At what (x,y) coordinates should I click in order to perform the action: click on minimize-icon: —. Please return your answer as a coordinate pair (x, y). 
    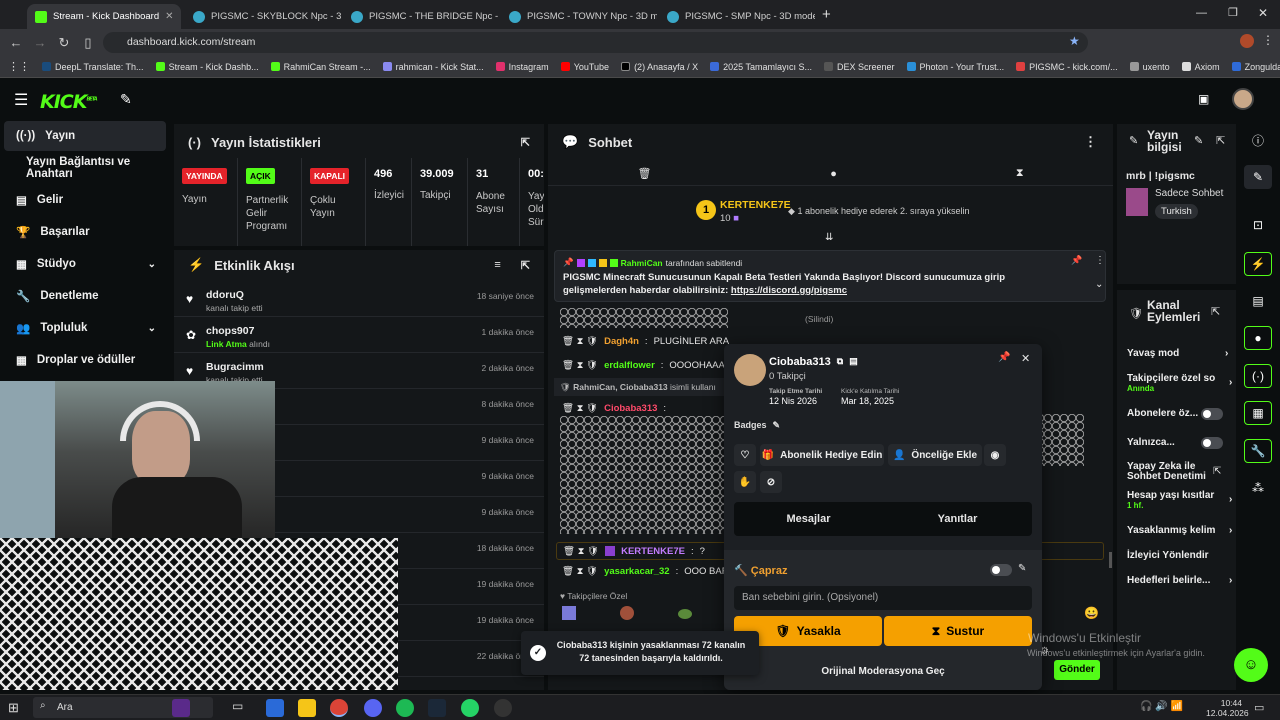
    Looking at the image, I should click on (1201, 13).